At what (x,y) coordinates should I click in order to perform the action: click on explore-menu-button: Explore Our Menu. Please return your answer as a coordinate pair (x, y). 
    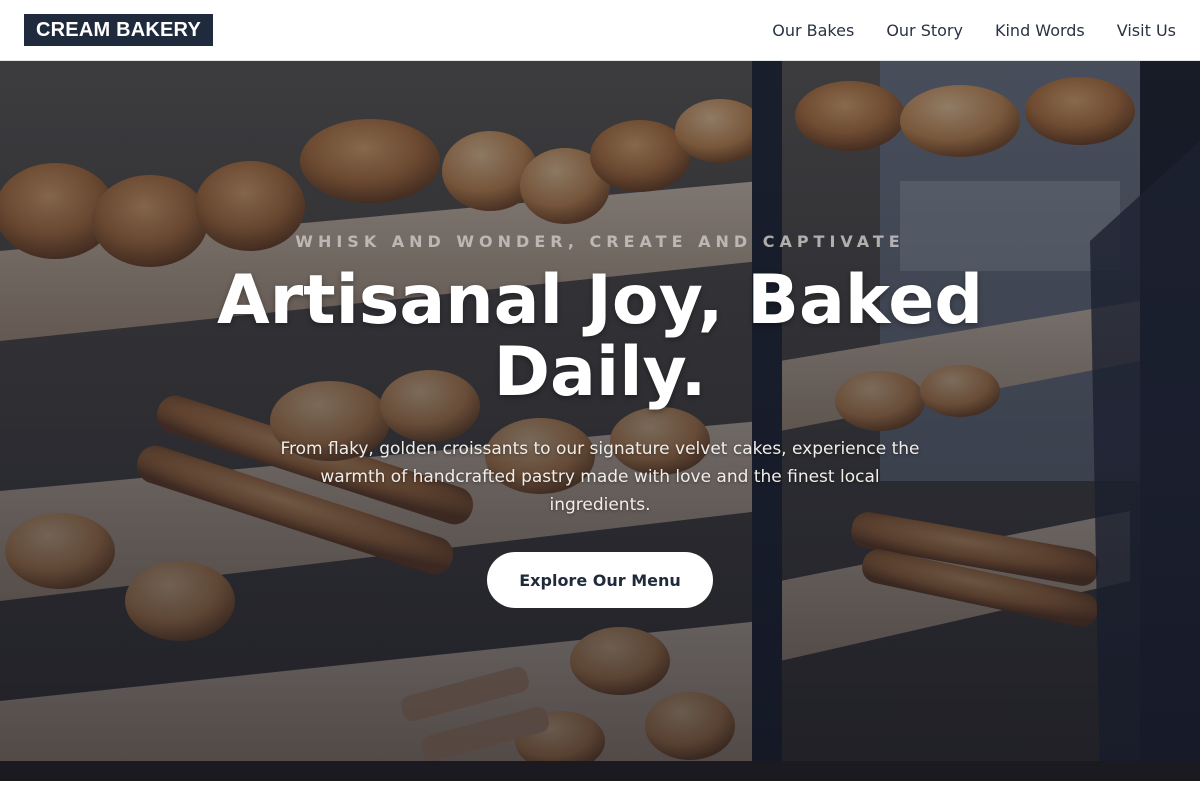
    Looking at the image, I should click on (600, 580).